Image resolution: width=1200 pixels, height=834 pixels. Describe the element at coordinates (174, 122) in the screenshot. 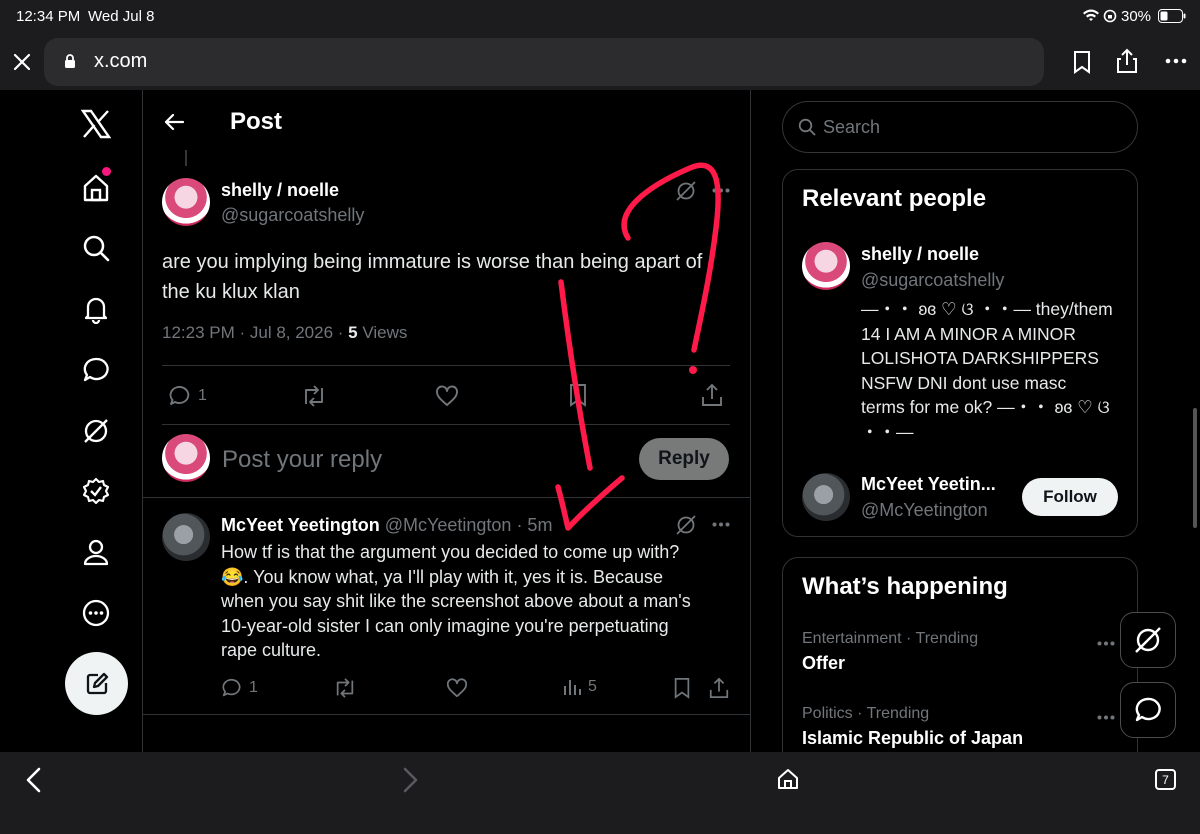

I see `back-arrow-icon` at that location.